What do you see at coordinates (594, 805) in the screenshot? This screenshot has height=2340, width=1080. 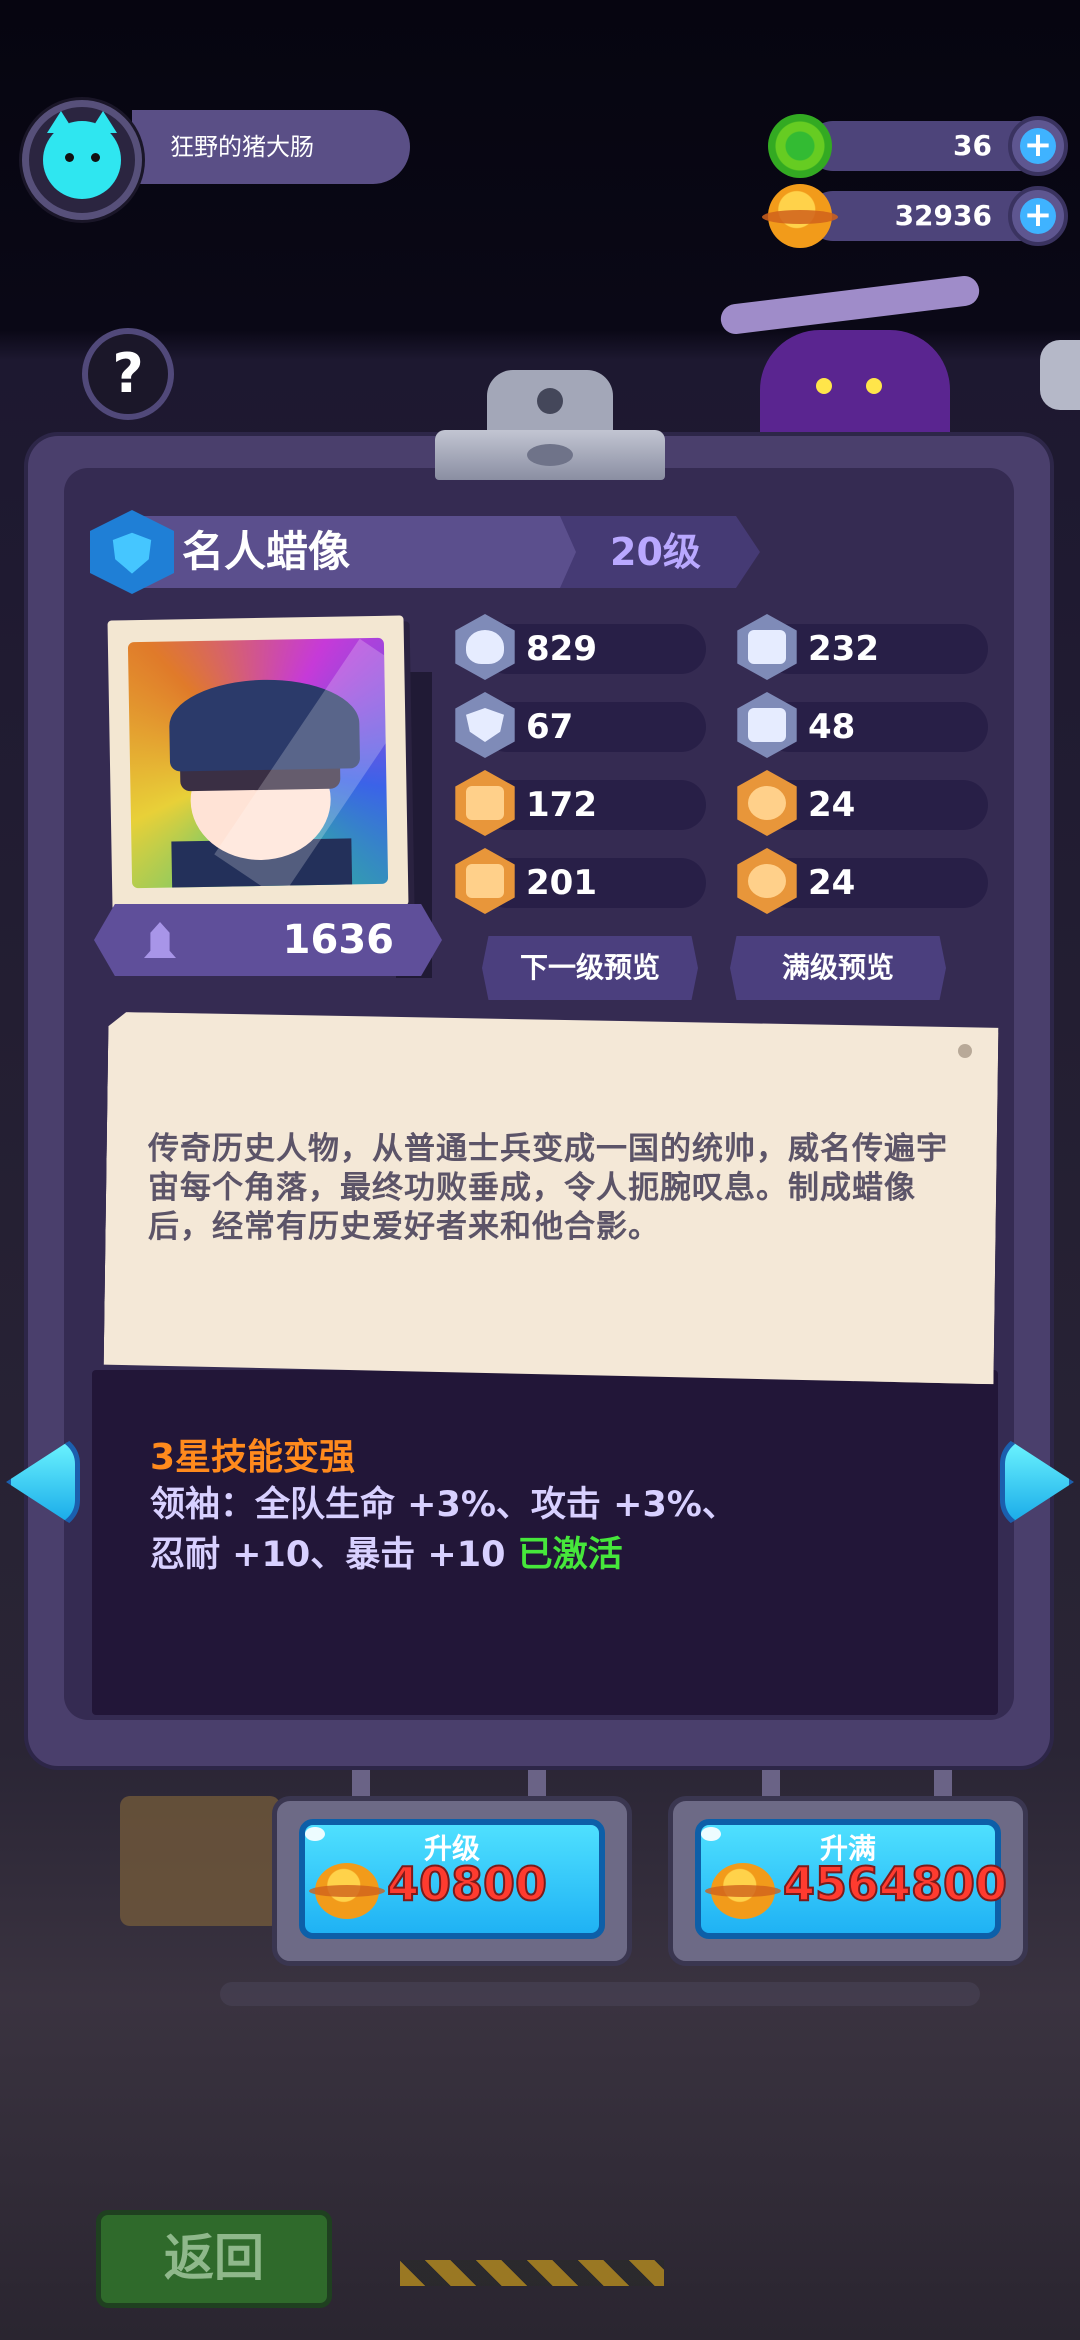 I see `stat-value: 172` at bounding box center [594, 805].